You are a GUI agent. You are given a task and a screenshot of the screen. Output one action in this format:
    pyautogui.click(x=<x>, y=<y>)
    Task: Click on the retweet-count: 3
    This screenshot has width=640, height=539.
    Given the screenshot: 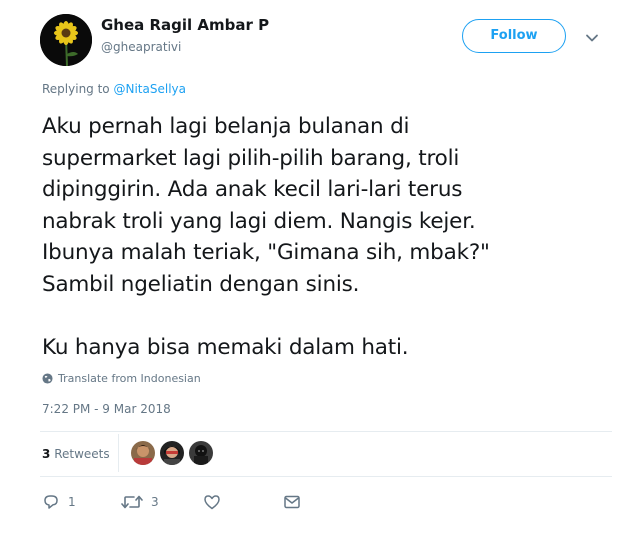 What is the action you would take?
    pyautogui.click(x=155, y=502)
    